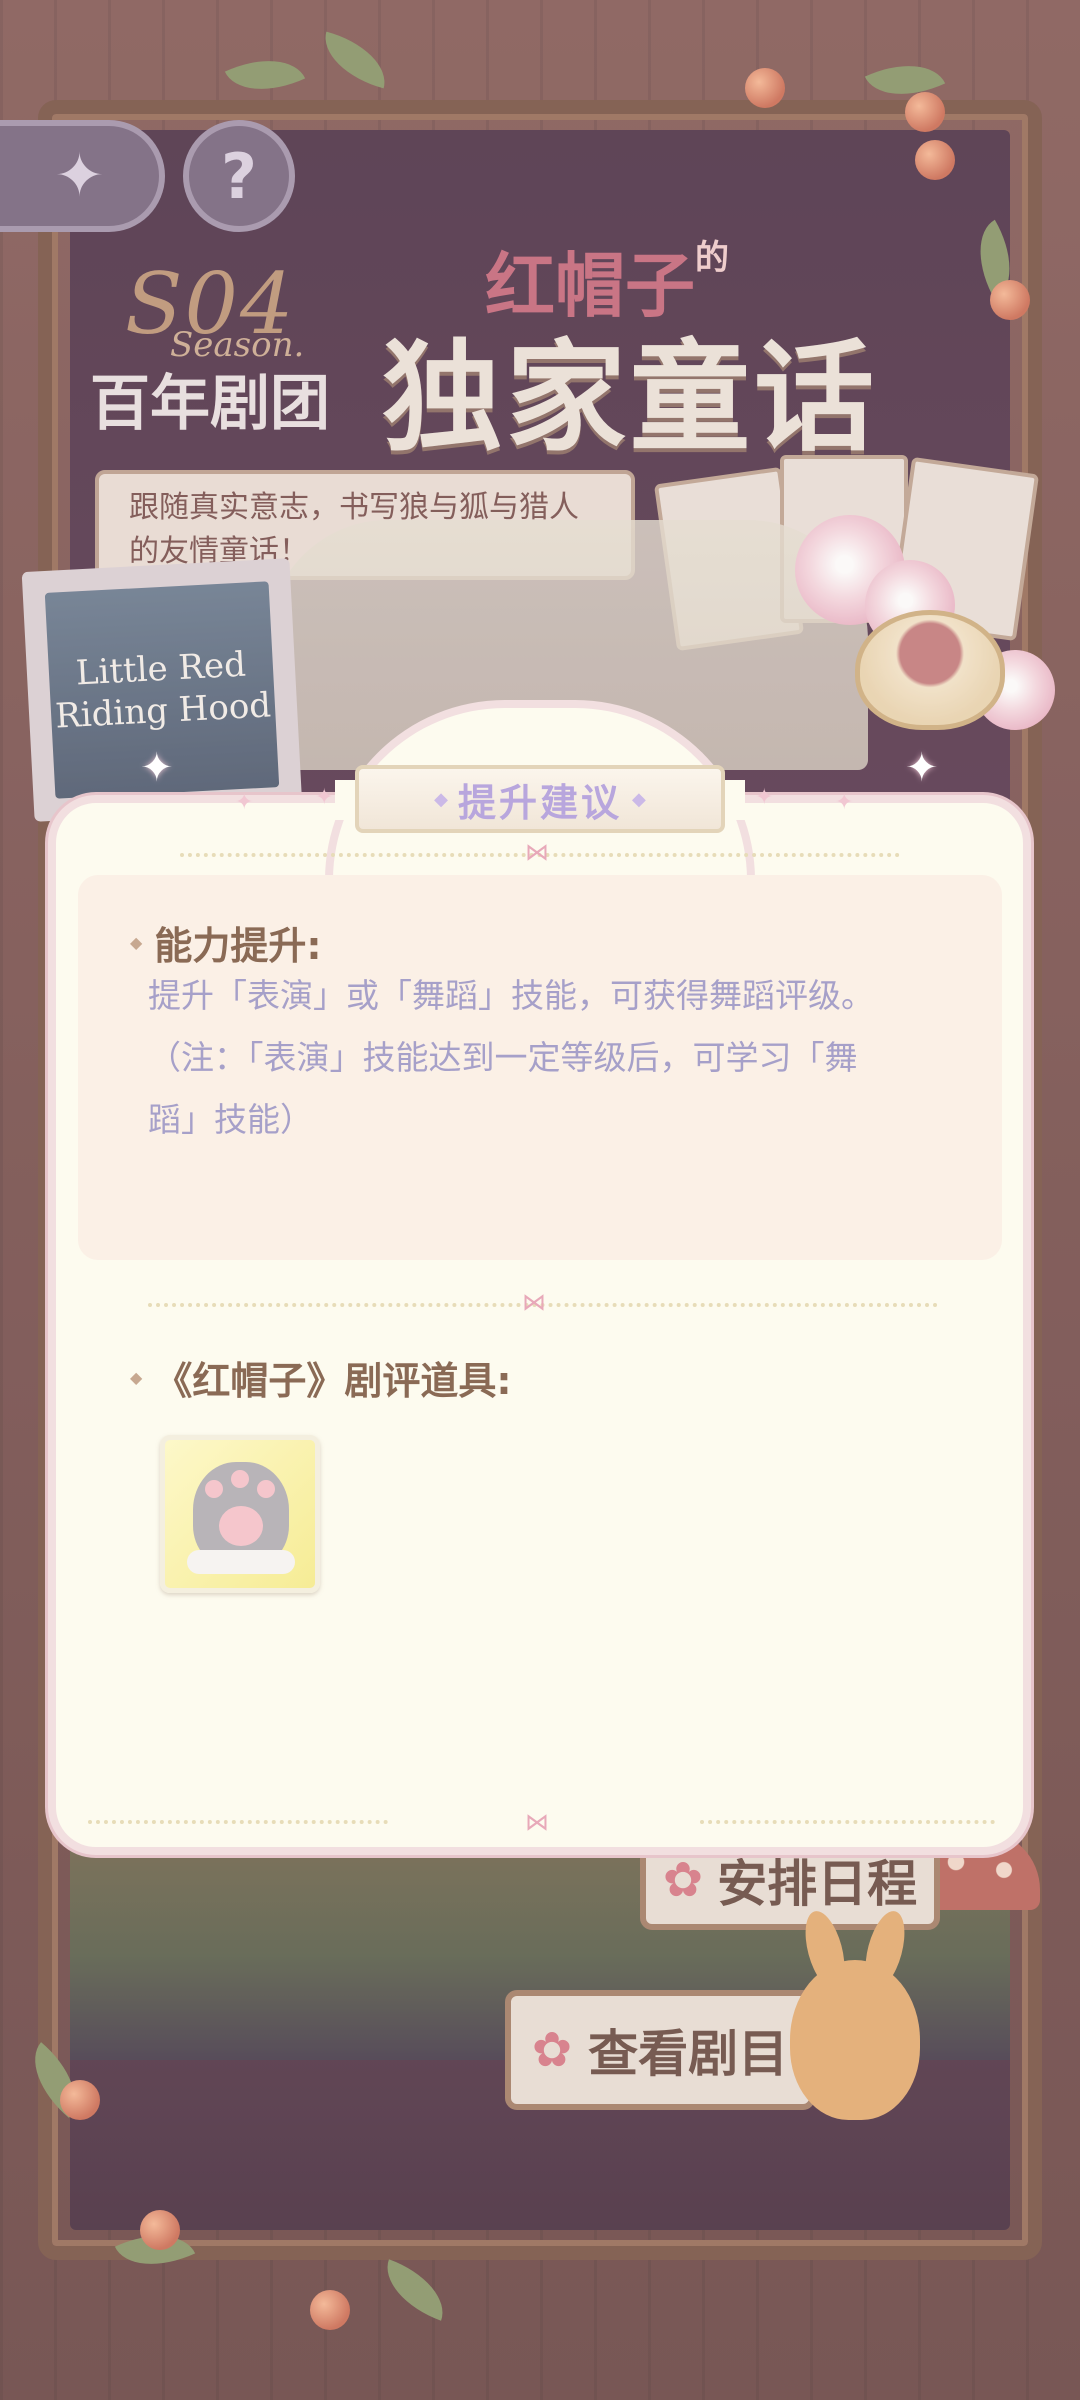 Image resolution: width=1080 pixels, height=2400 pixels. What do you see at coordinates (511, 995) in the screenshot?
I see `ability-line: 提升「表演」或「舞蹈」技能，可获得舞蹈评级。` at bounding box center [511, 995].